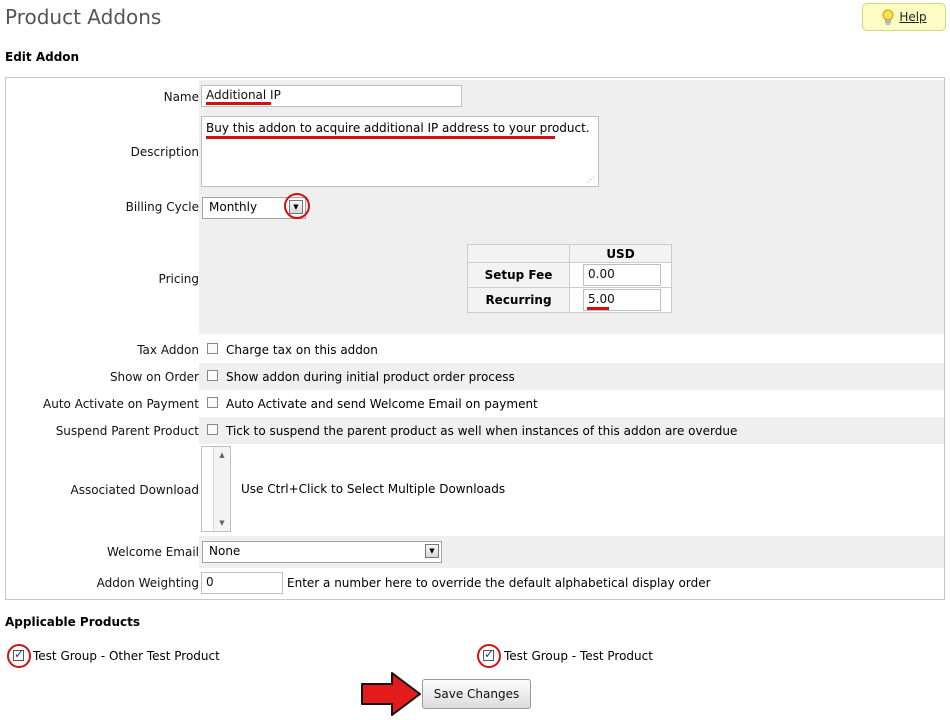 The image size is (950, 720). Describe the element at coordinates (297, 206) in the screenshot. I see `billing-cycle-arrow-highlight` at that location.